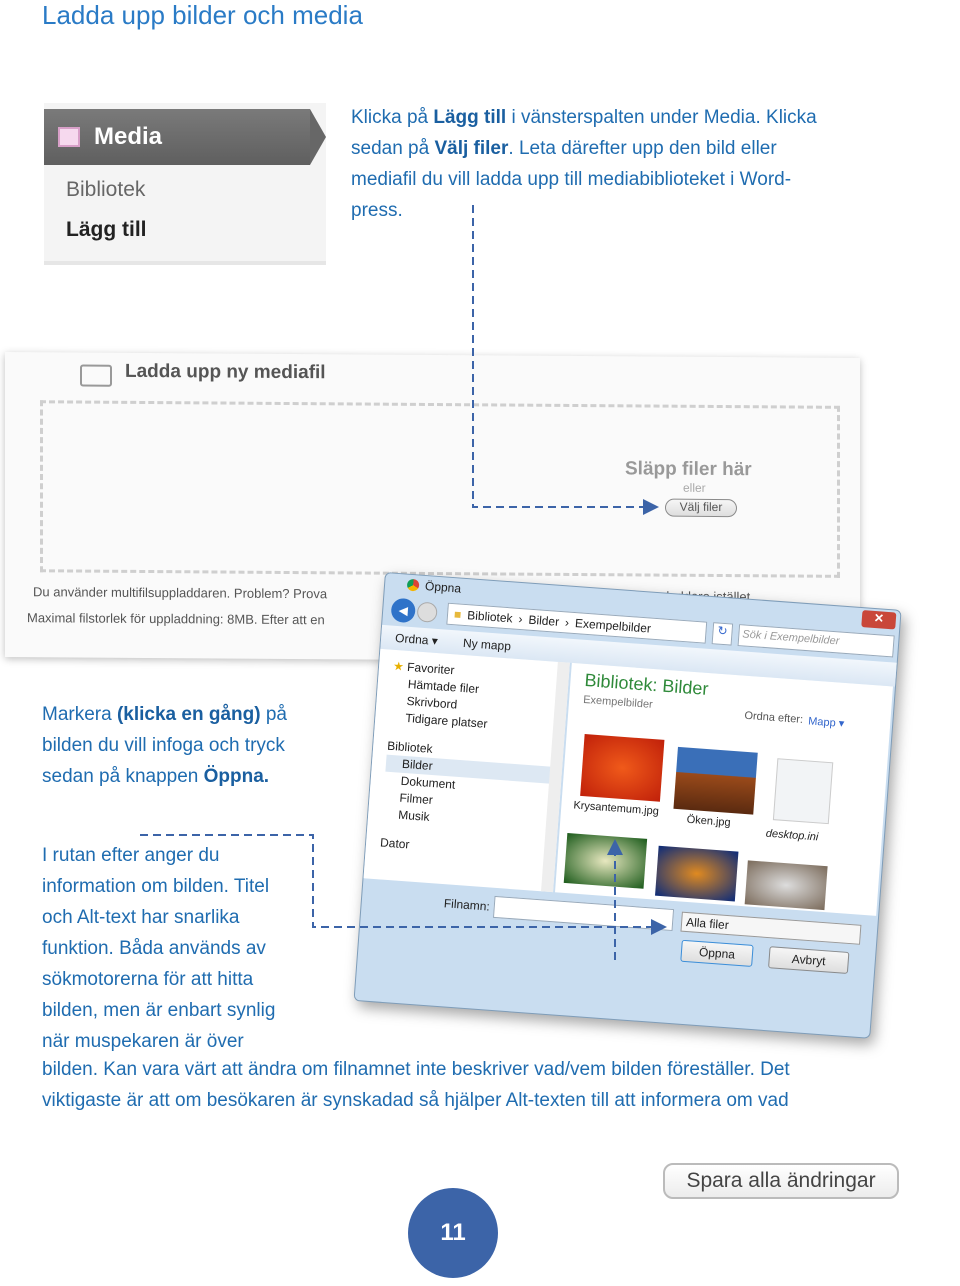  I want to click on connector-valj-filer, so click(565, 360).